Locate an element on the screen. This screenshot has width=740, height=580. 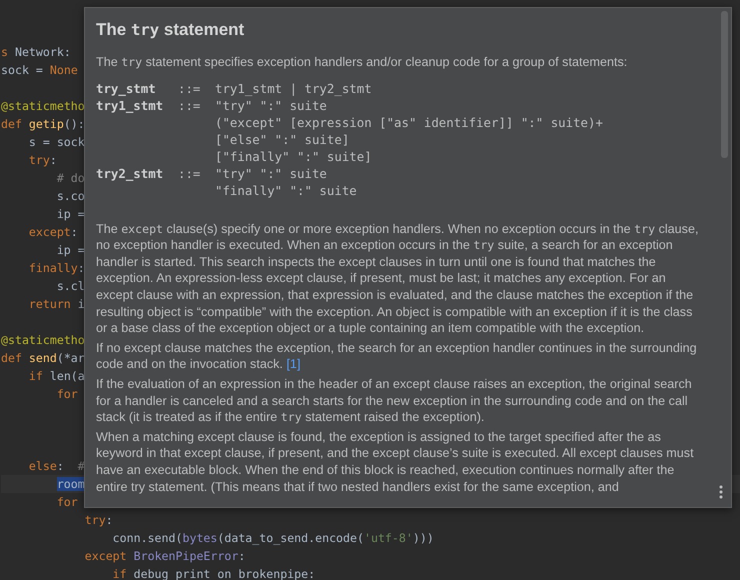
grammar-production: ["else" ":" suite] is located at coordinates (282, 139).